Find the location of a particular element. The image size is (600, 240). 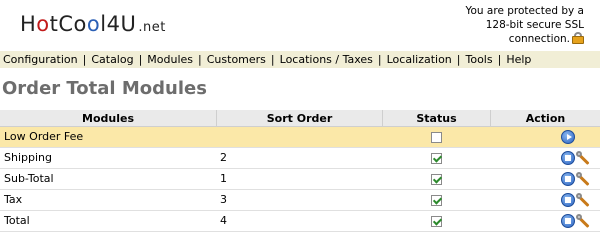

sort-order: 4 is located at coordinates (223, 220).